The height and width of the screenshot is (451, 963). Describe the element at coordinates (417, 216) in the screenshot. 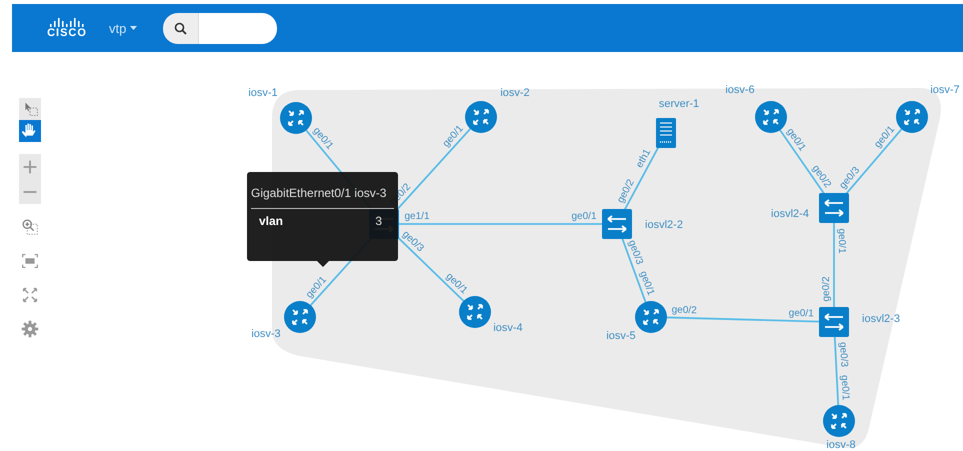

I see `port-label: ge1/1` at that location.